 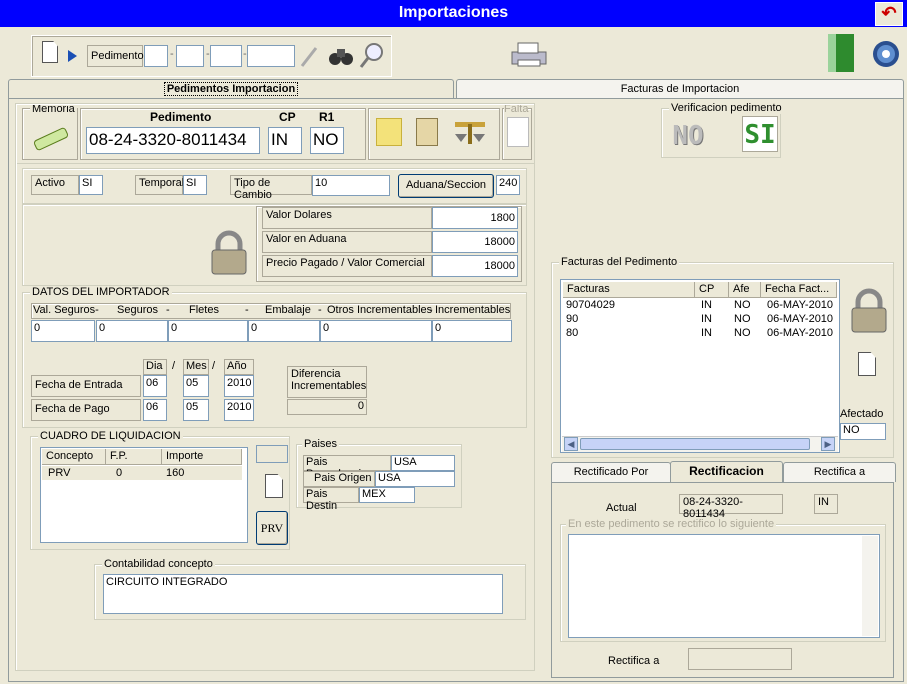 What do you see at coordinates (156, 56) in the screenshot?
I see `pedimento-part1-input` at bounding box center [156, 56].